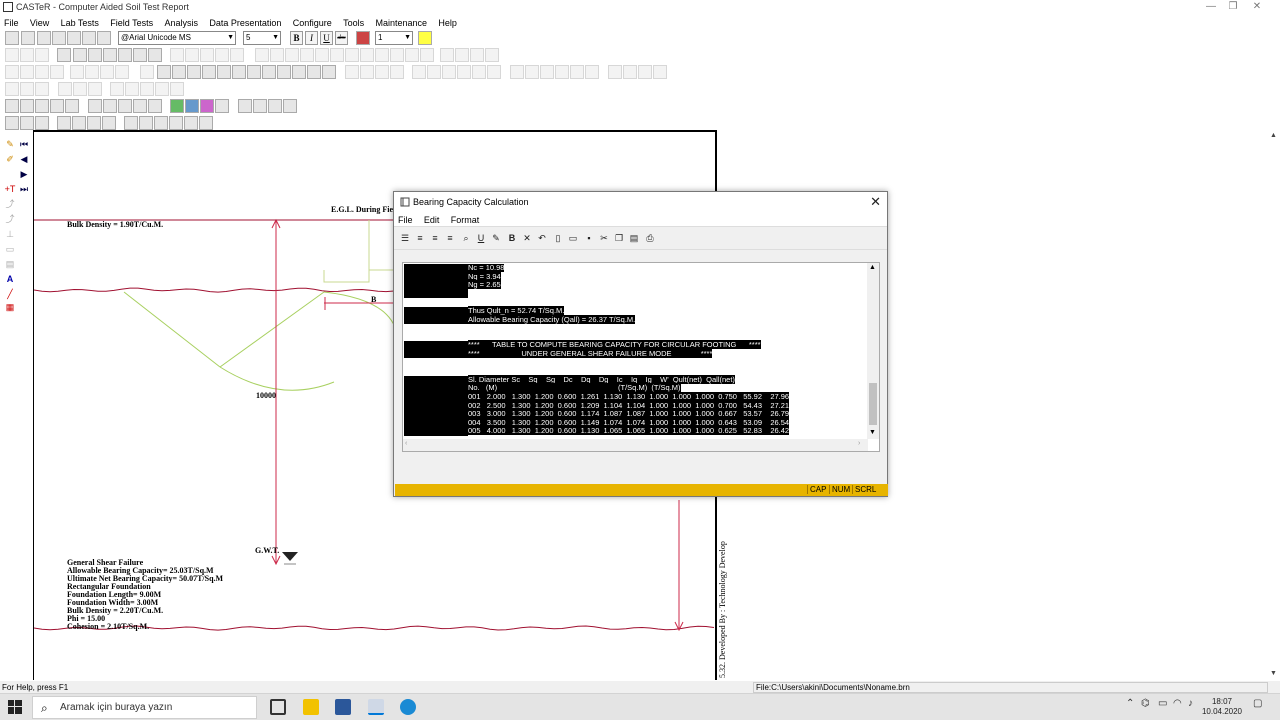 This screenshot has width=1280, height=720. What do you see at coordinates (10, 307) in the screenshot?
I see `grid-tool-icon: ▦` at bounding box center [10, 307].